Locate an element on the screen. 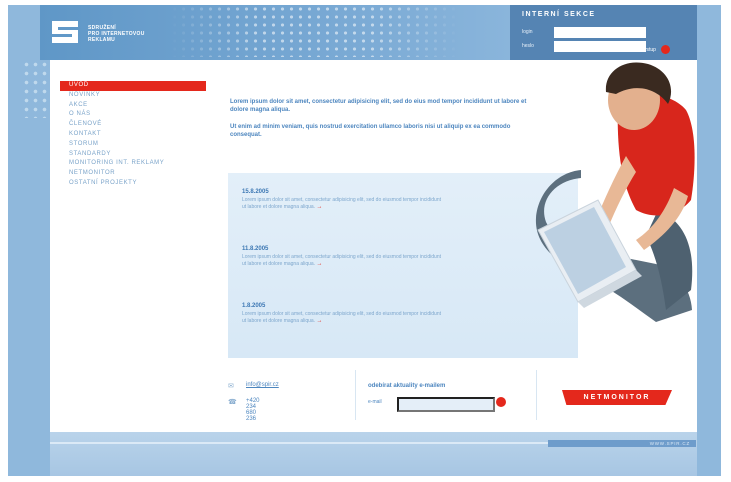 The image size is (731, 482). menu-item-uvod: ÚVOD is located at coordinates (133, 86).